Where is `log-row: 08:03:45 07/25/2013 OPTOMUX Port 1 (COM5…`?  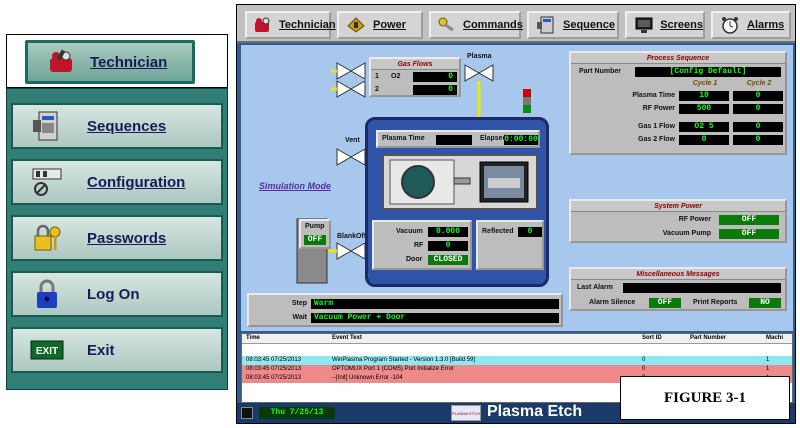 log-row: 08:03:45 07/25/2013 OPTOMUX Port 1 (COM5… is located at coordinates (517, 369).